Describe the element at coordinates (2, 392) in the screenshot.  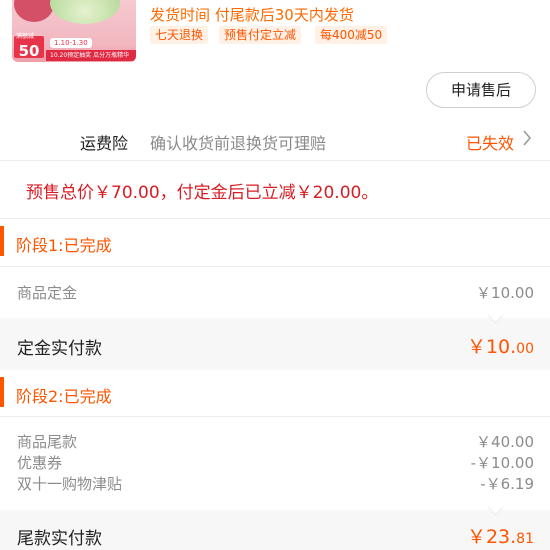
I see `stage2-indicator-bar` at that location.